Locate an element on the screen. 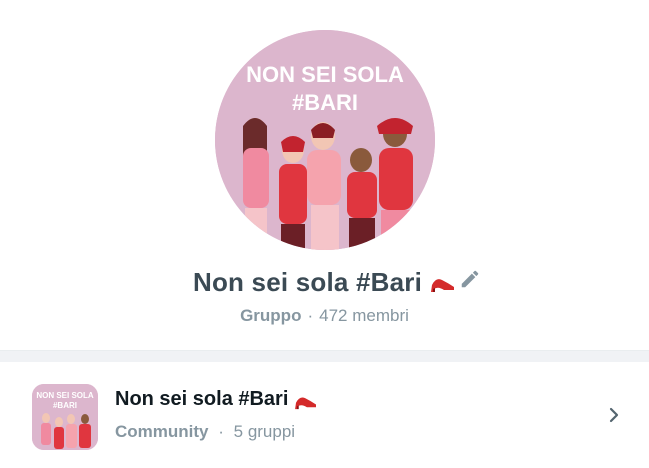 The image size is (649, 468). community-avatar-line1: NON SEI SOLA is located at coordinates (65, 395).